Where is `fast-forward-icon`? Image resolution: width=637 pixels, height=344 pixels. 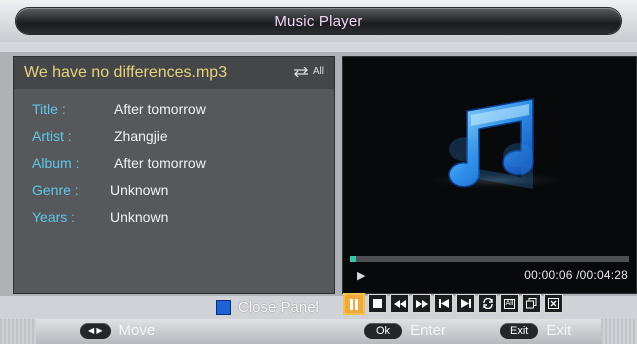 fast-forward-icon is located at coordinates (421, 303).